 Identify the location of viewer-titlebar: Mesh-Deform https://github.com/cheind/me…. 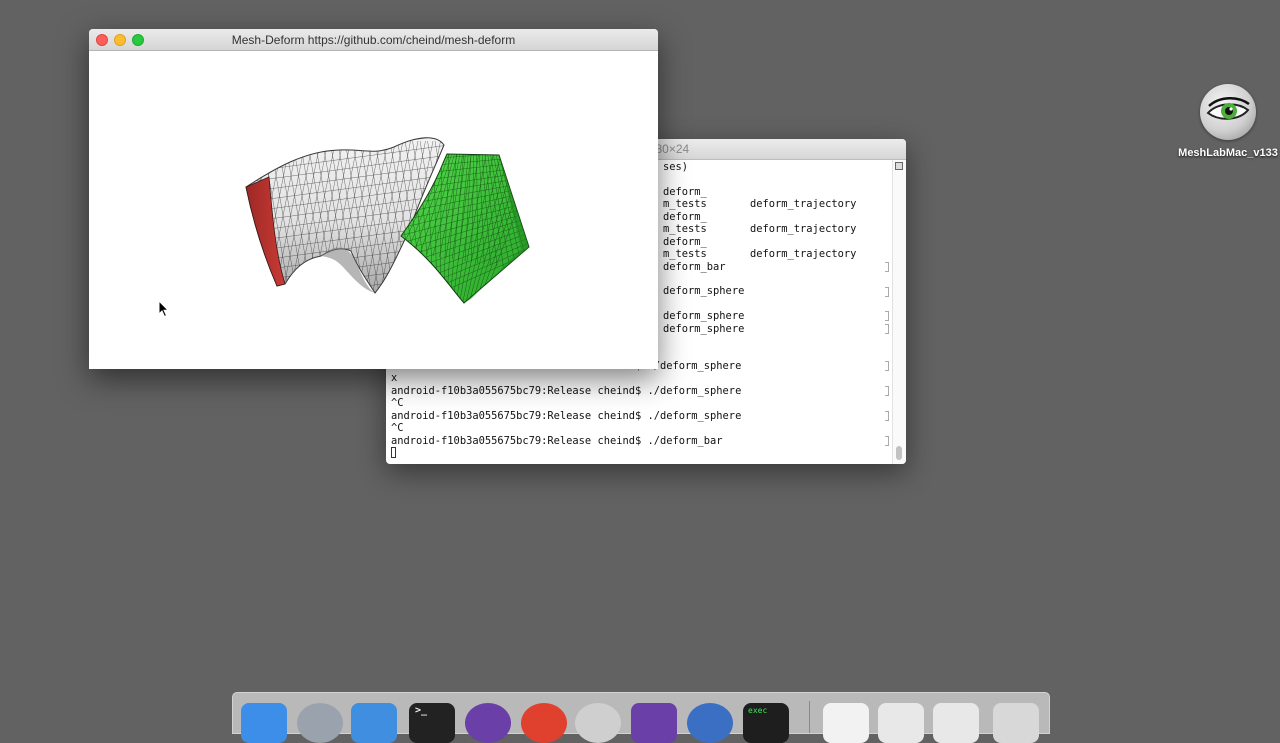
(373, 40).